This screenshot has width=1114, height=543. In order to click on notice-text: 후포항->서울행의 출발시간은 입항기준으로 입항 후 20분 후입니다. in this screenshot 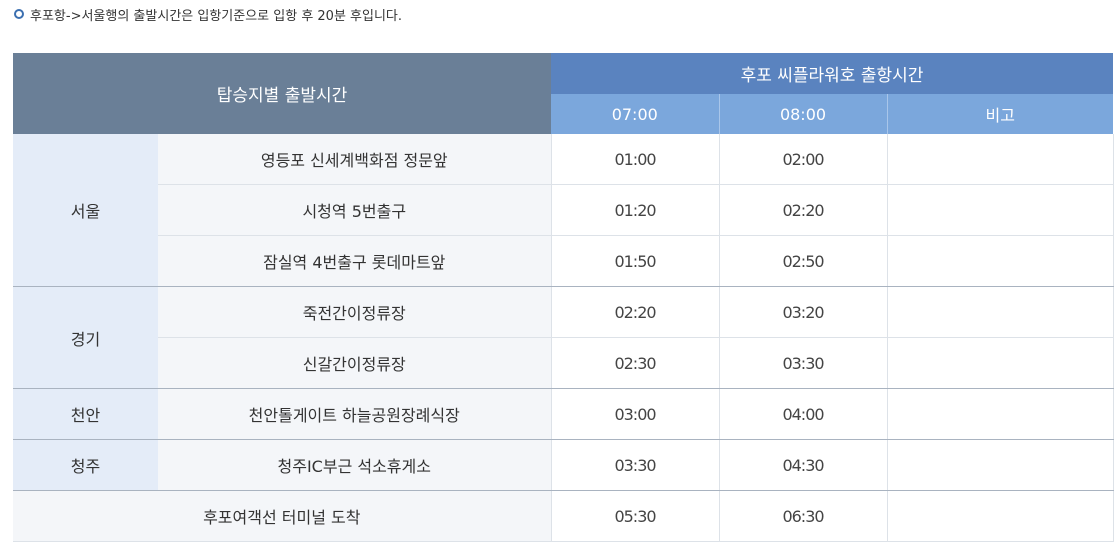, I will do `click(216, 16)`.